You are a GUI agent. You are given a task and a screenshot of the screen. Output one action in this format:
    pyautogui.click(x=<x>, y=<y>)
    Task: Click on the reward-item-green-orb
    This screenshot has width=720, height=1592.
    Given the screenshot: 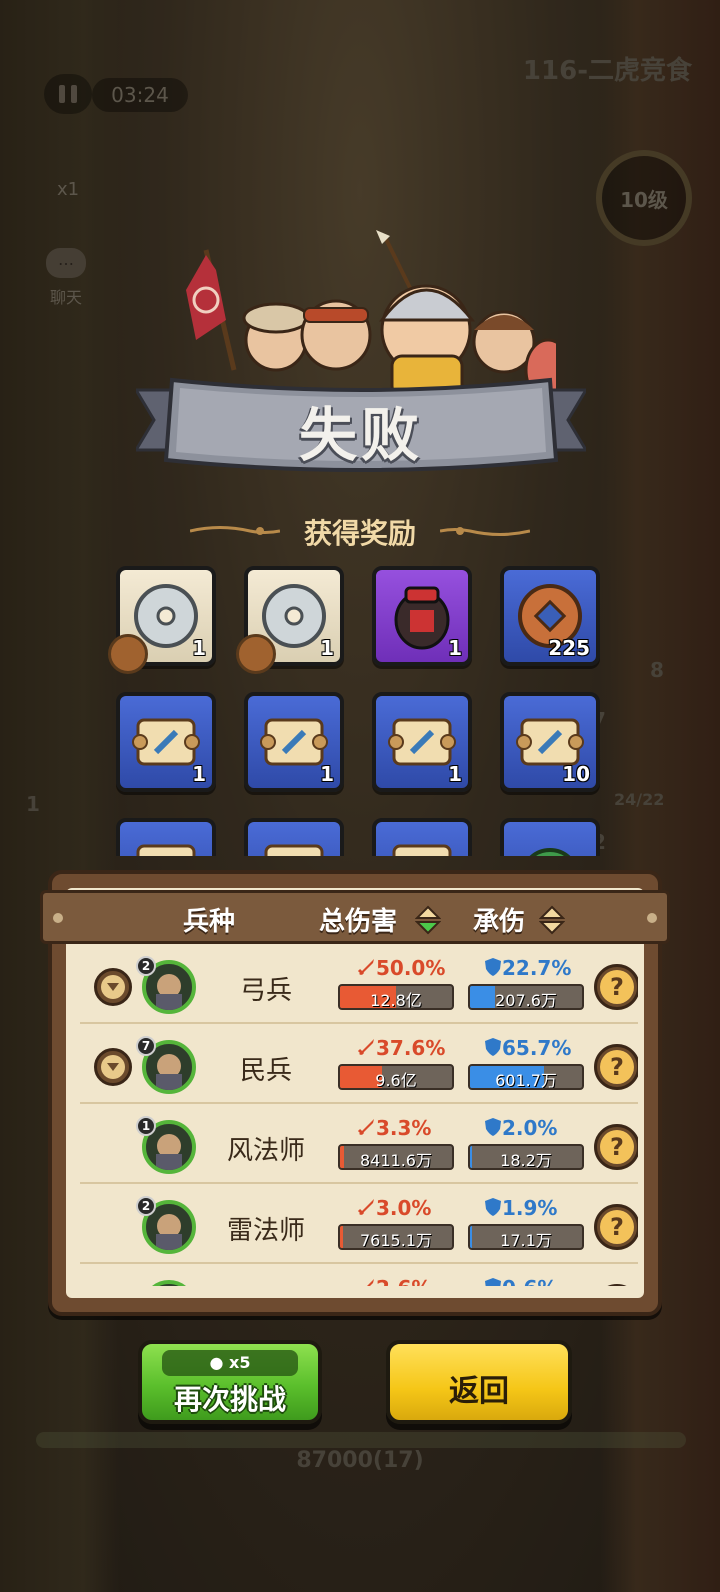 What is the action you would take?
    pyautogui.click(x=550, y=837)
    